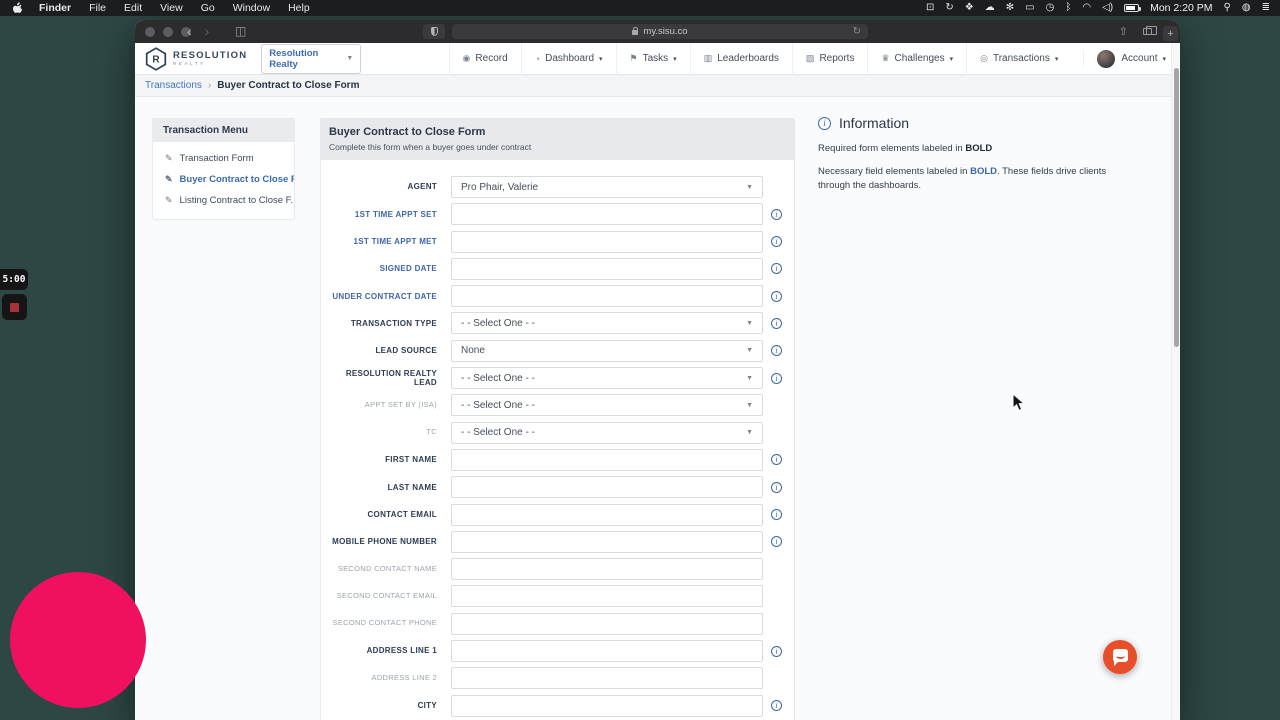 The image size is (1280, 720). Describe the element at coordinates (1123, 31) in the screenshot. I see `share-icon: ⇧` at that location.